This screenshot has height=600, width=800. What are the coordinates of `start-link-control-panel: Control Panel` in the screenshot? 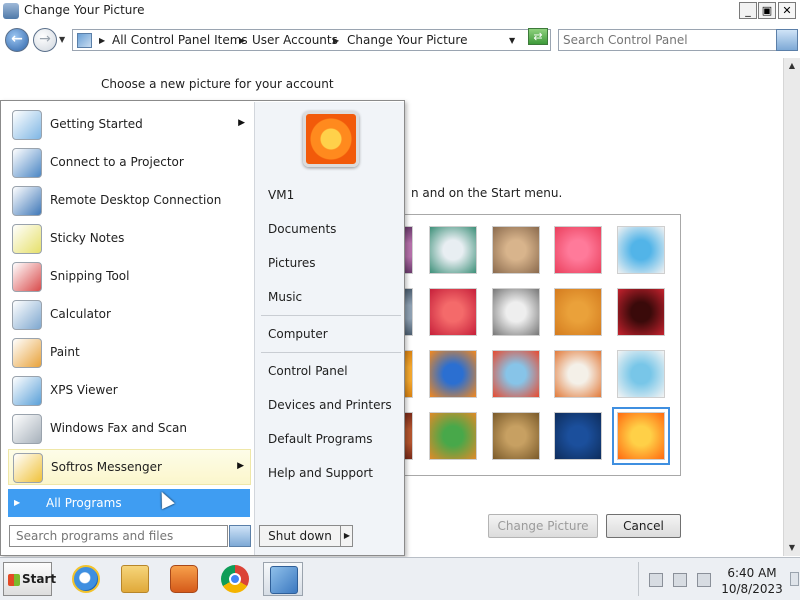 It's located at (308, 371).